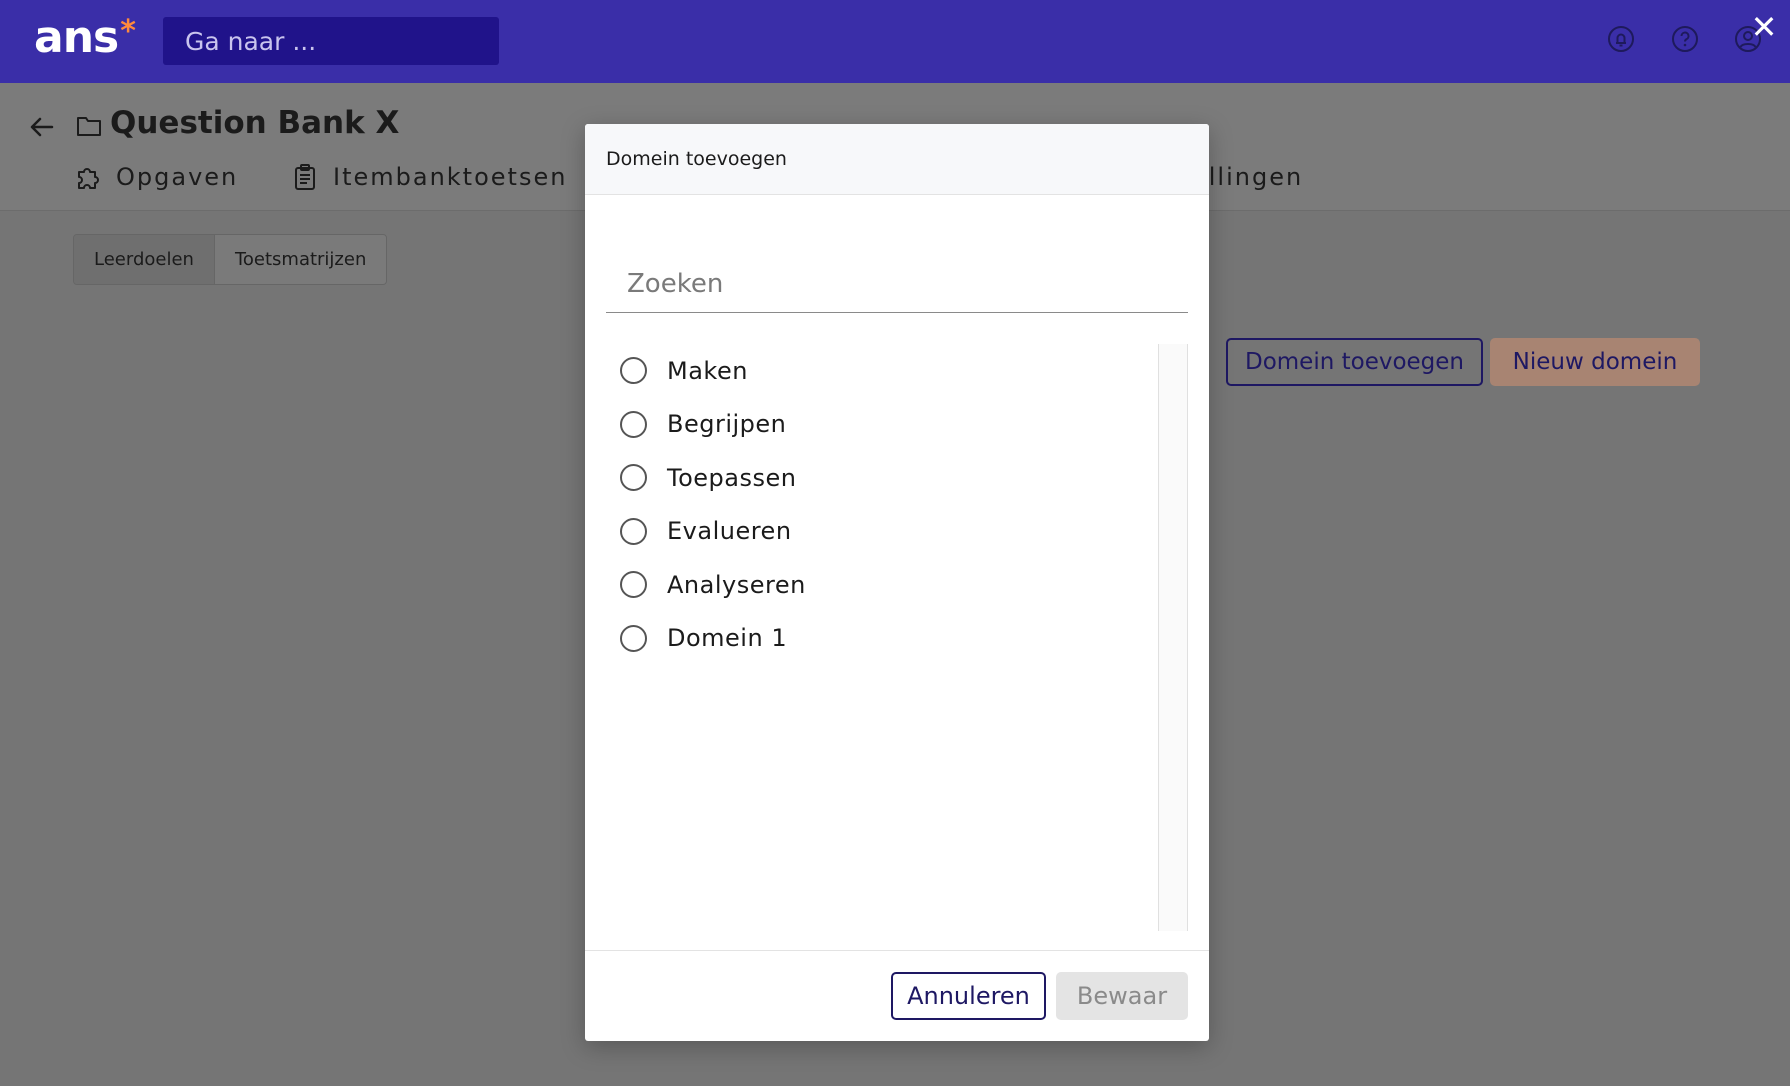 The width and height of the screenshot is (1790, 1086). What do you see at coordinates (305, 177) in the screenshot?
I see `clipboard-icon` at bounding box center [305, 177].